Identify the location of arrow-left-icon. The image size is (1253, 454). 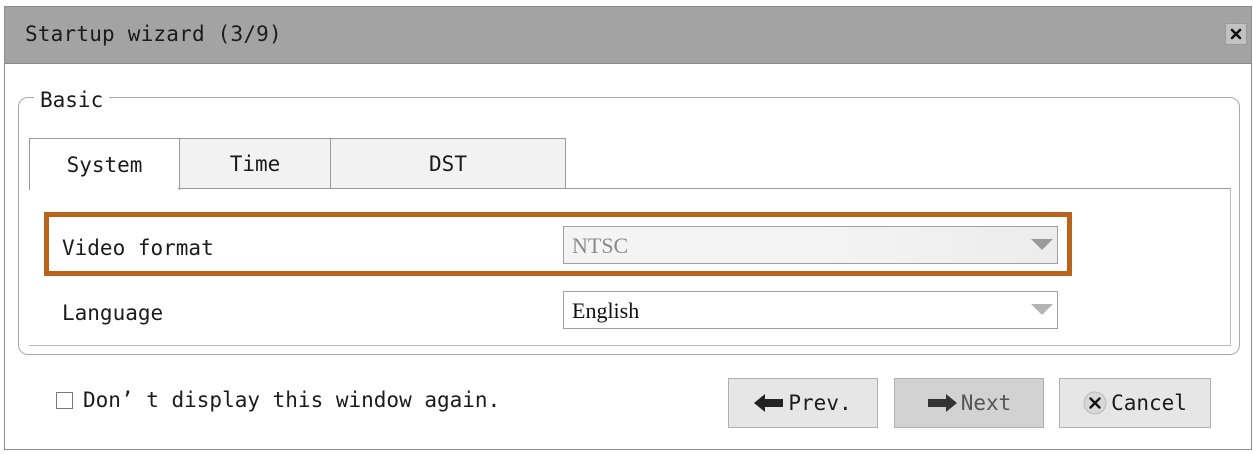
(769, 403).